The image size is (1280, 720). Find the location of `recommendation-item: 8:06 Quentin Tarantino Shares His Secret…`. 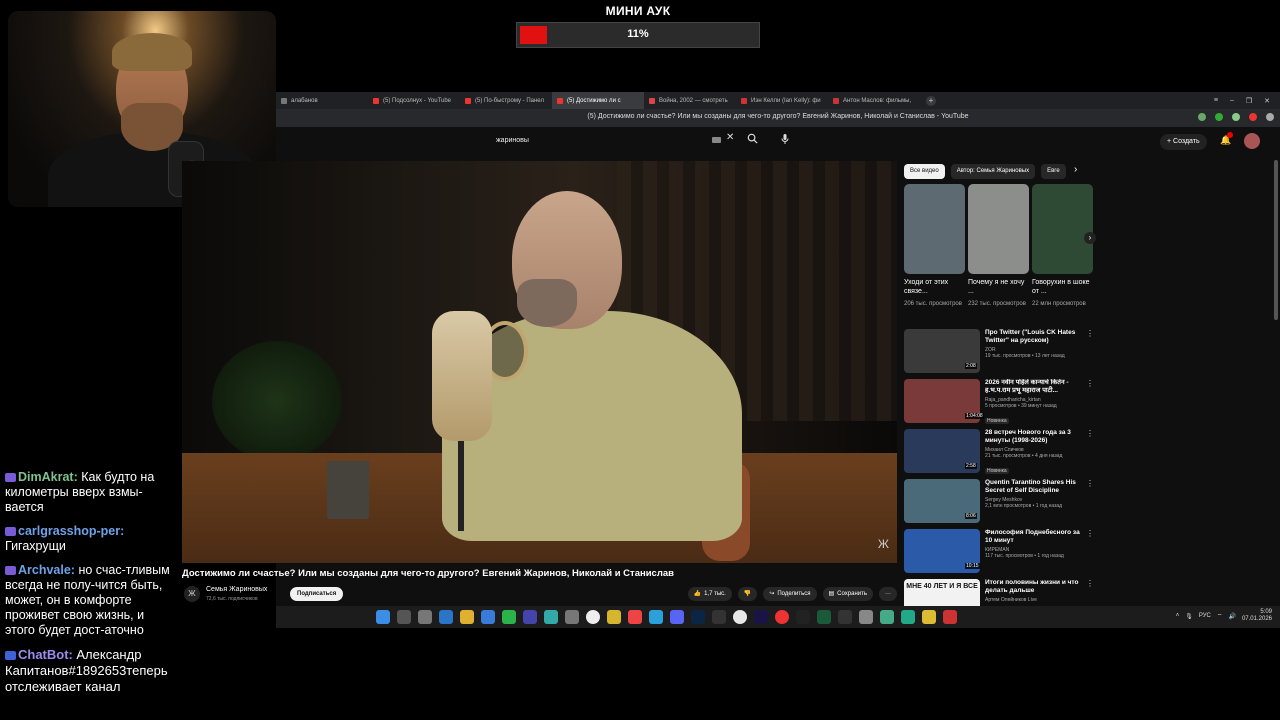

recommendation-item: 8:06 Quentin Tarantino Shares His Secret… is located at coordinates (999, 504).